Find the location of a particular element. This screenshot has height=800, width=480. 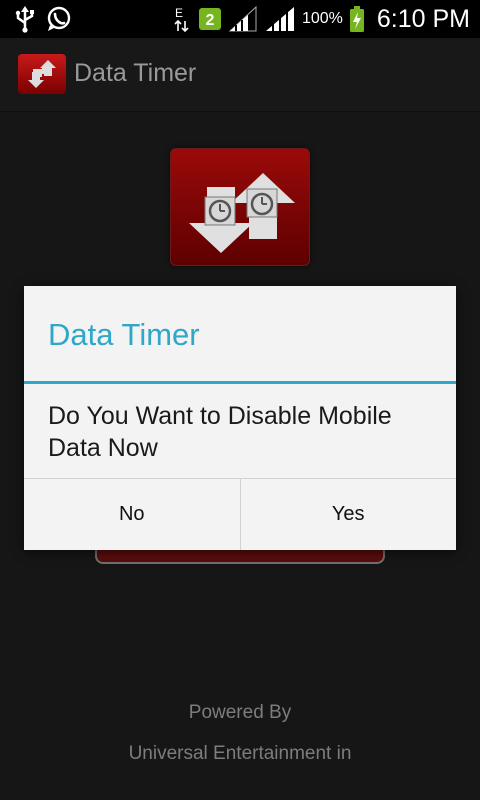

signal-strength-icon-secondary is located at coordinates (280, 19).